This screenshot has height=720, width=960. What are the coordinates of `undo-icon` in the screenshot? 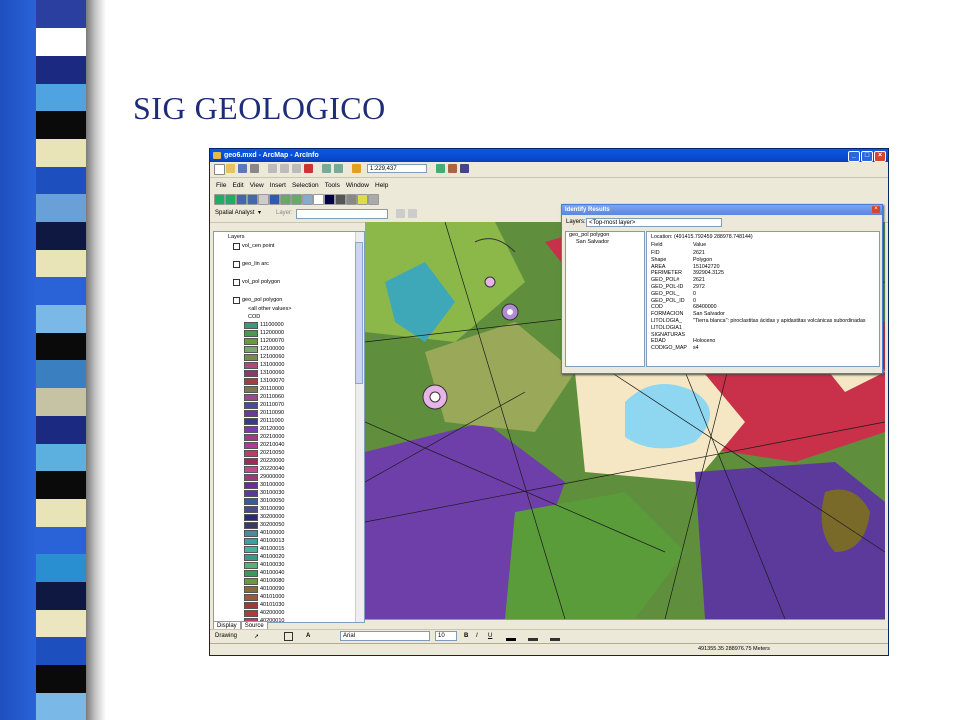 It's located at (326, 168).